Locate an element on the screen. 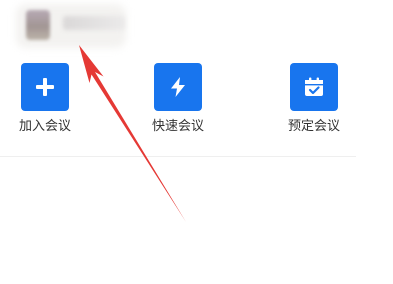 The height and width of the screenshot is (284, 393). lightning-icon is located at coordinates (178, 87).